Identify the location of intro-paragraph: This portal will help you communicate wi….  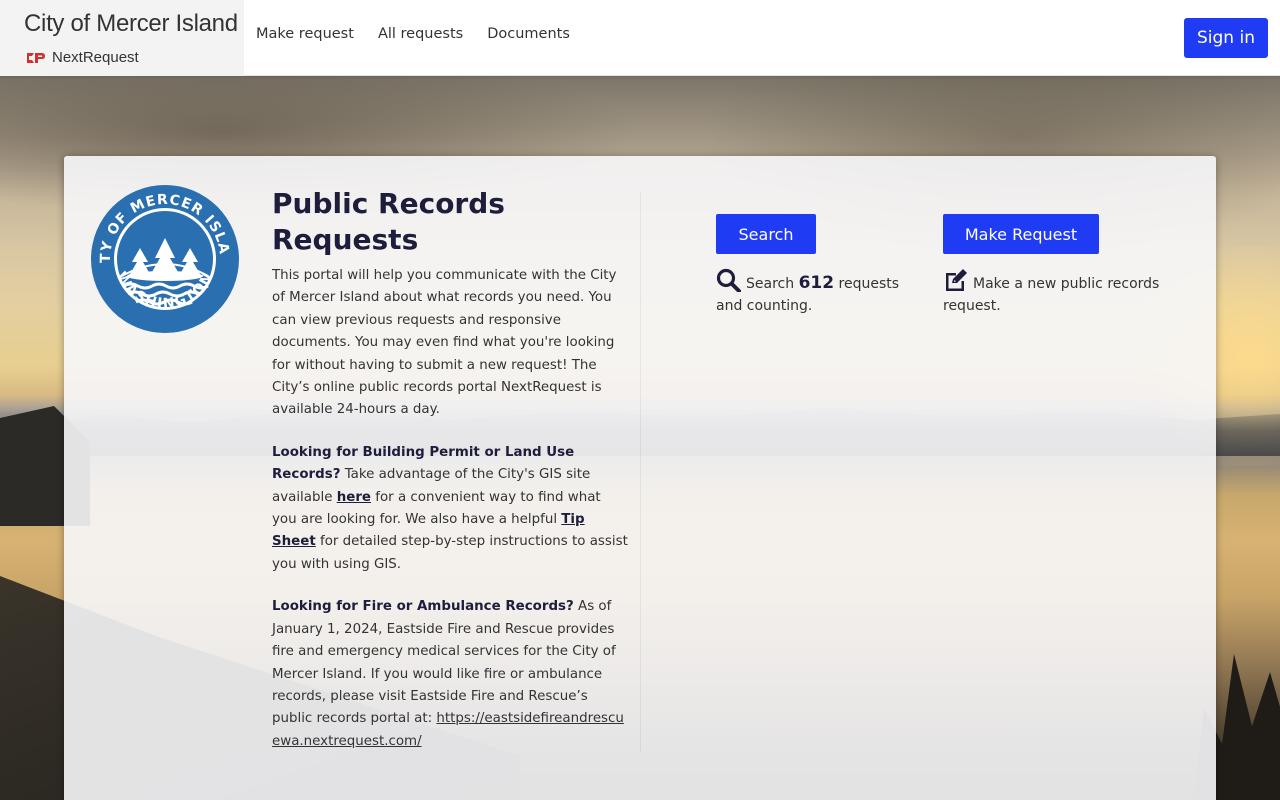
(444, 343).